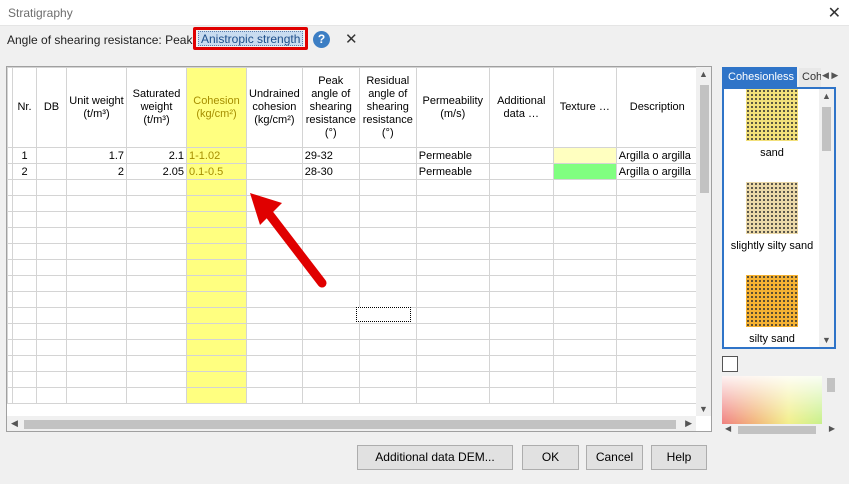 The height and width of the screenshot is (484, 849). What do you see at coordinates (614, 457) in the screenshot?
I see `cancel-button: Cancel` at bounding box center [614, 457].